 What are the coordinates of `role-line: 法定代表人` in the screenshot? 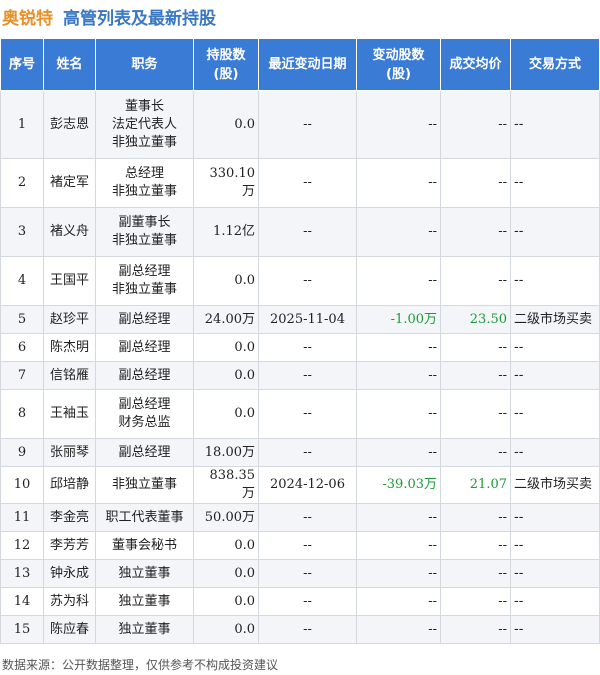 It's located at (144, 124).